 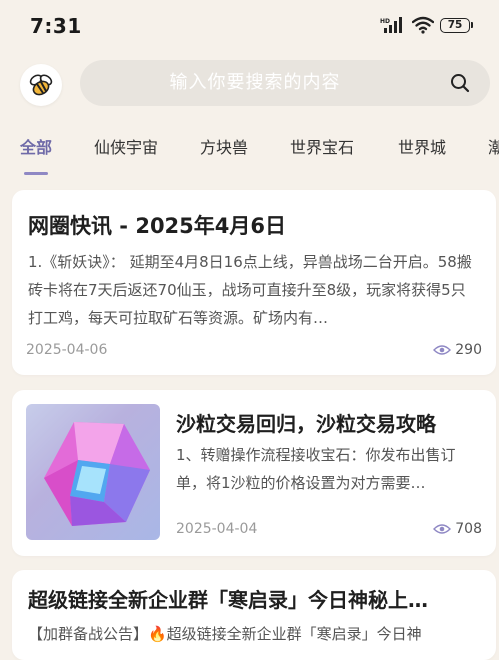 What do you see at coordinates (385, 21) in the screenshot?
I see `svg-text: HD` at bounding box center [385, 21].